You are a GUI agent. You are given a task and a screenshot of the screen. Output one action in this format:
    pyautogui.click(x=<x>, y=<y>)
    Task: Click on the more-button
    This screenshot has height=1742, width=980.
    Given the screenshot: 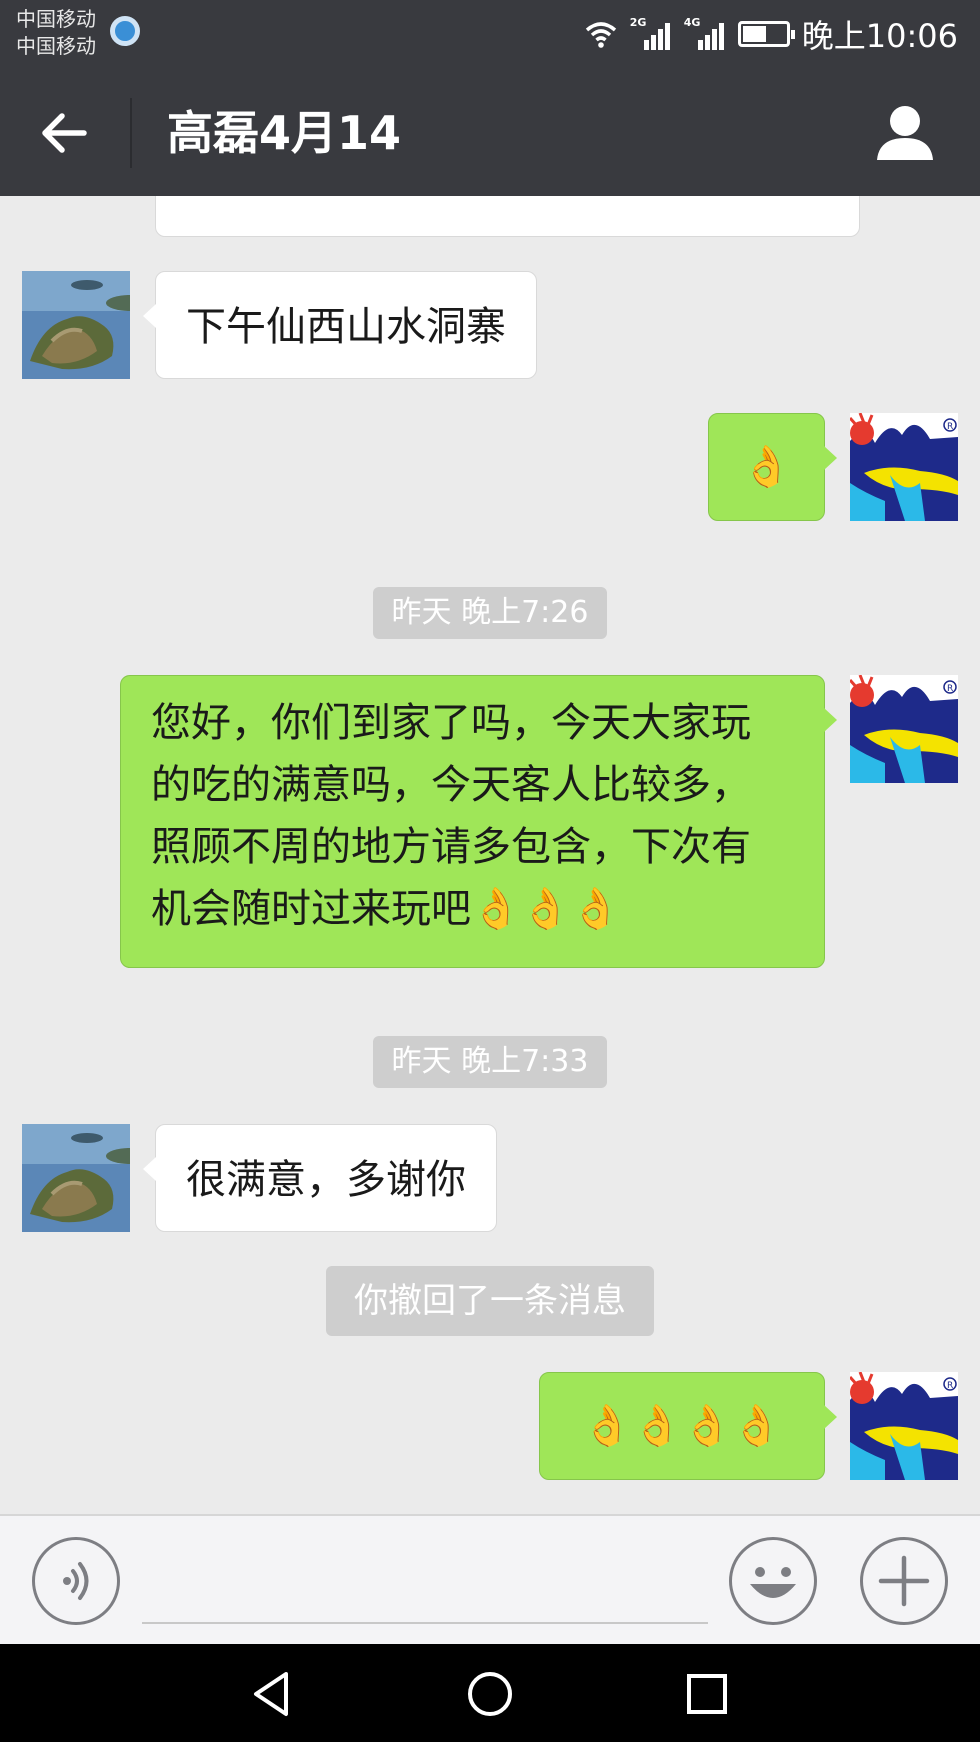 What is the action you would take?
    pyautogui.click(x=904, y=1581)
    